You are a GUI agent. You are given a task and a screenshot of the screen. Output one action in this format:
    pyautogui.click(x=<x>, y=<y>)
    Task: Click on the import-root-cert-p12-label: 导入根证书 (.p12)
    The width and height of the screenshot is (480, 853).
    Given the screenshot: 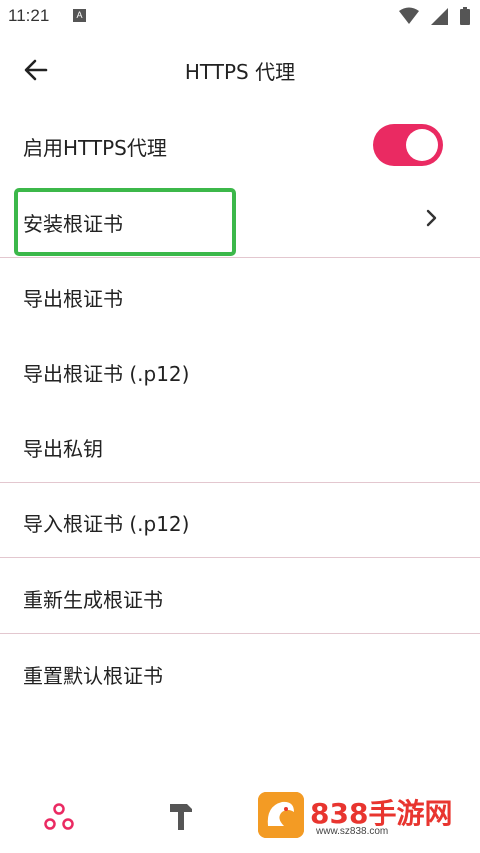 What is the action you would take?
    pyautogui.click(x=106, y=524)
    